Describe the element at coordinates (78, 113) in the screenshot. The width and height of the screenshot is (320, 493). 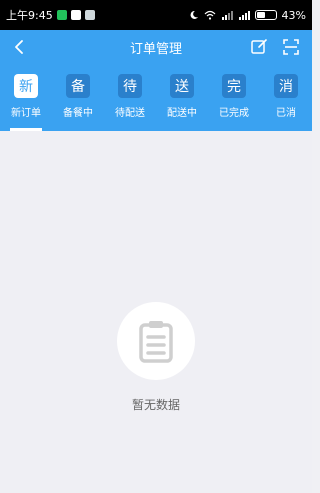
I see `tab-label-preparing: 备餐中` at that location.